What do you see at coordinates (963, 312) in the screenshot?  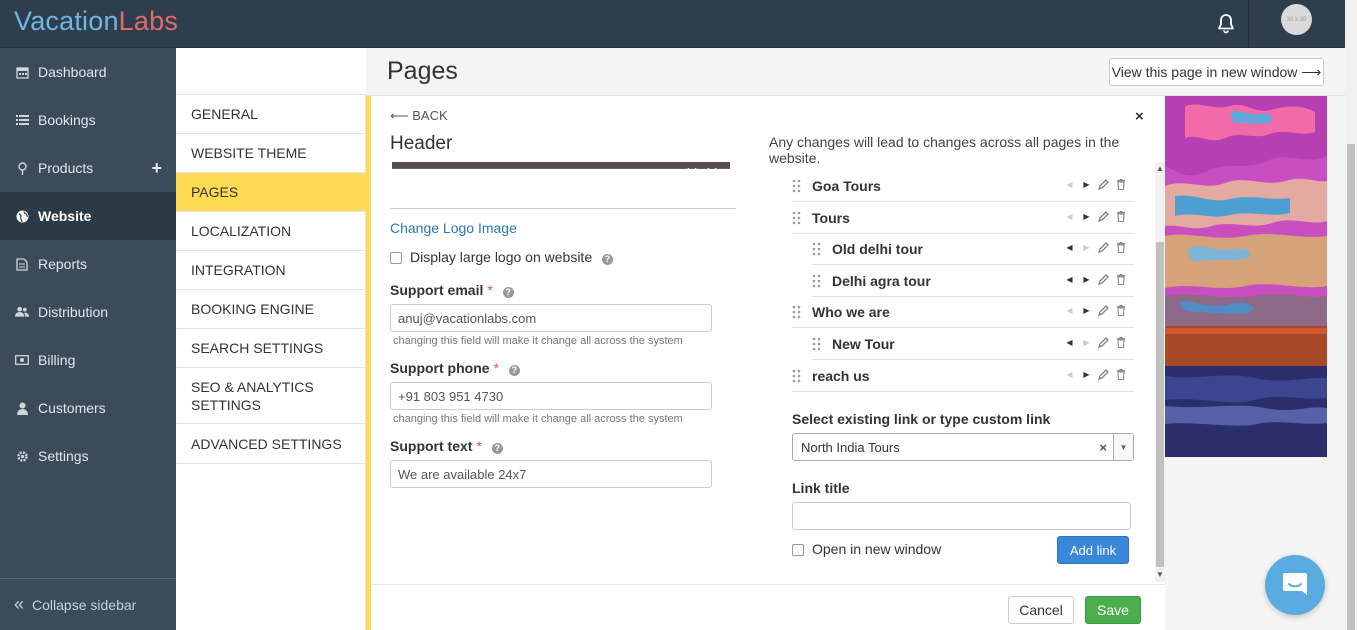 I see `menu-item-row: Who we are ◀ ▶` at bounding box center [963, 312].